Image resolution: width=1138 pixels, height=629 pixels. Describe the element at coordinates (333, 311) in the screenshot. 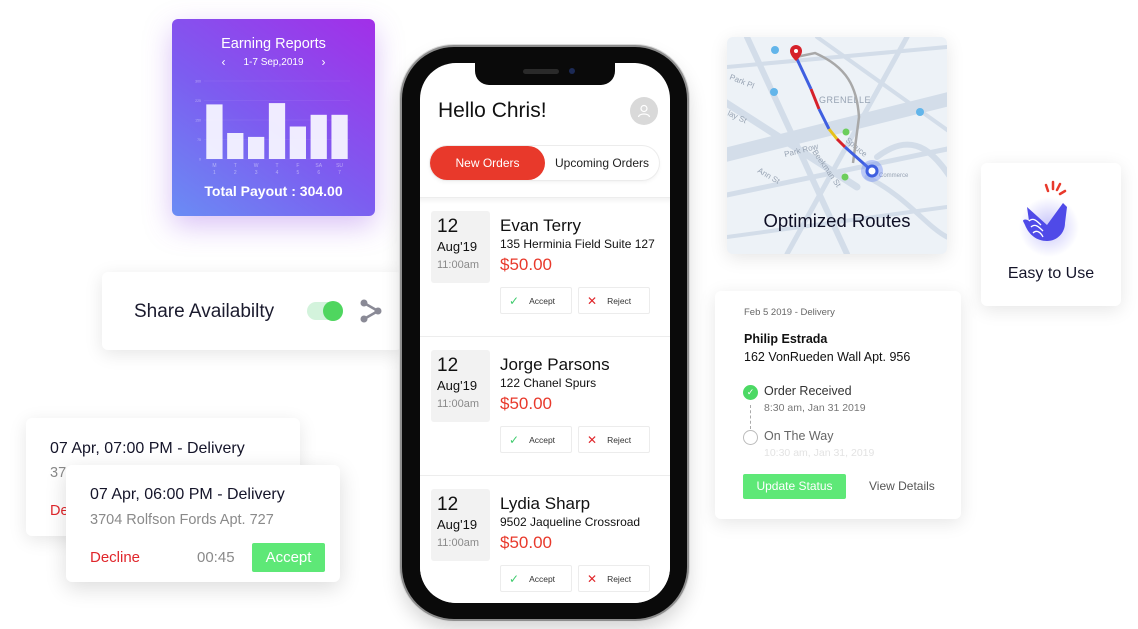

I see `toggle-knob` at that location.